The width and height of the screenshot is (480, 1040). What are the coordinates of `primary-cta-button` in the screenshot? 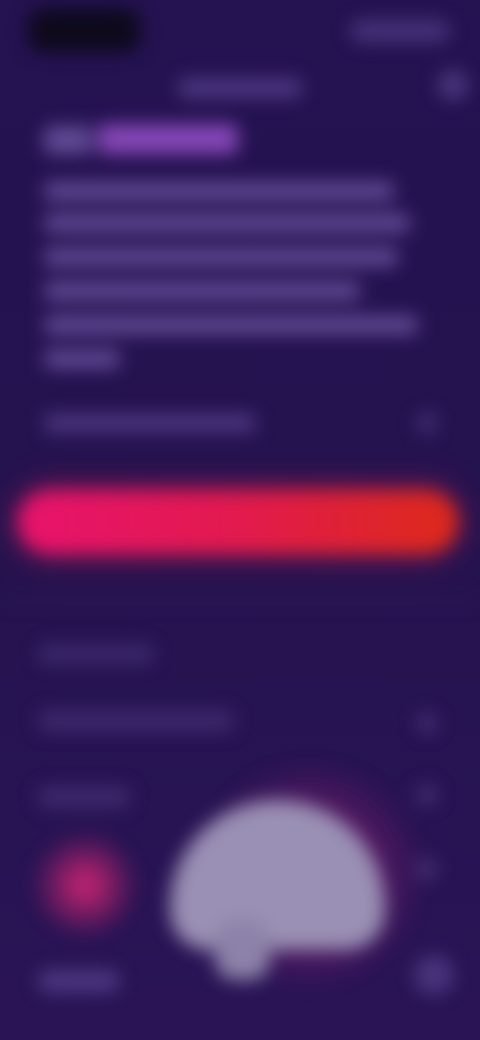 It's located at (238, 522).